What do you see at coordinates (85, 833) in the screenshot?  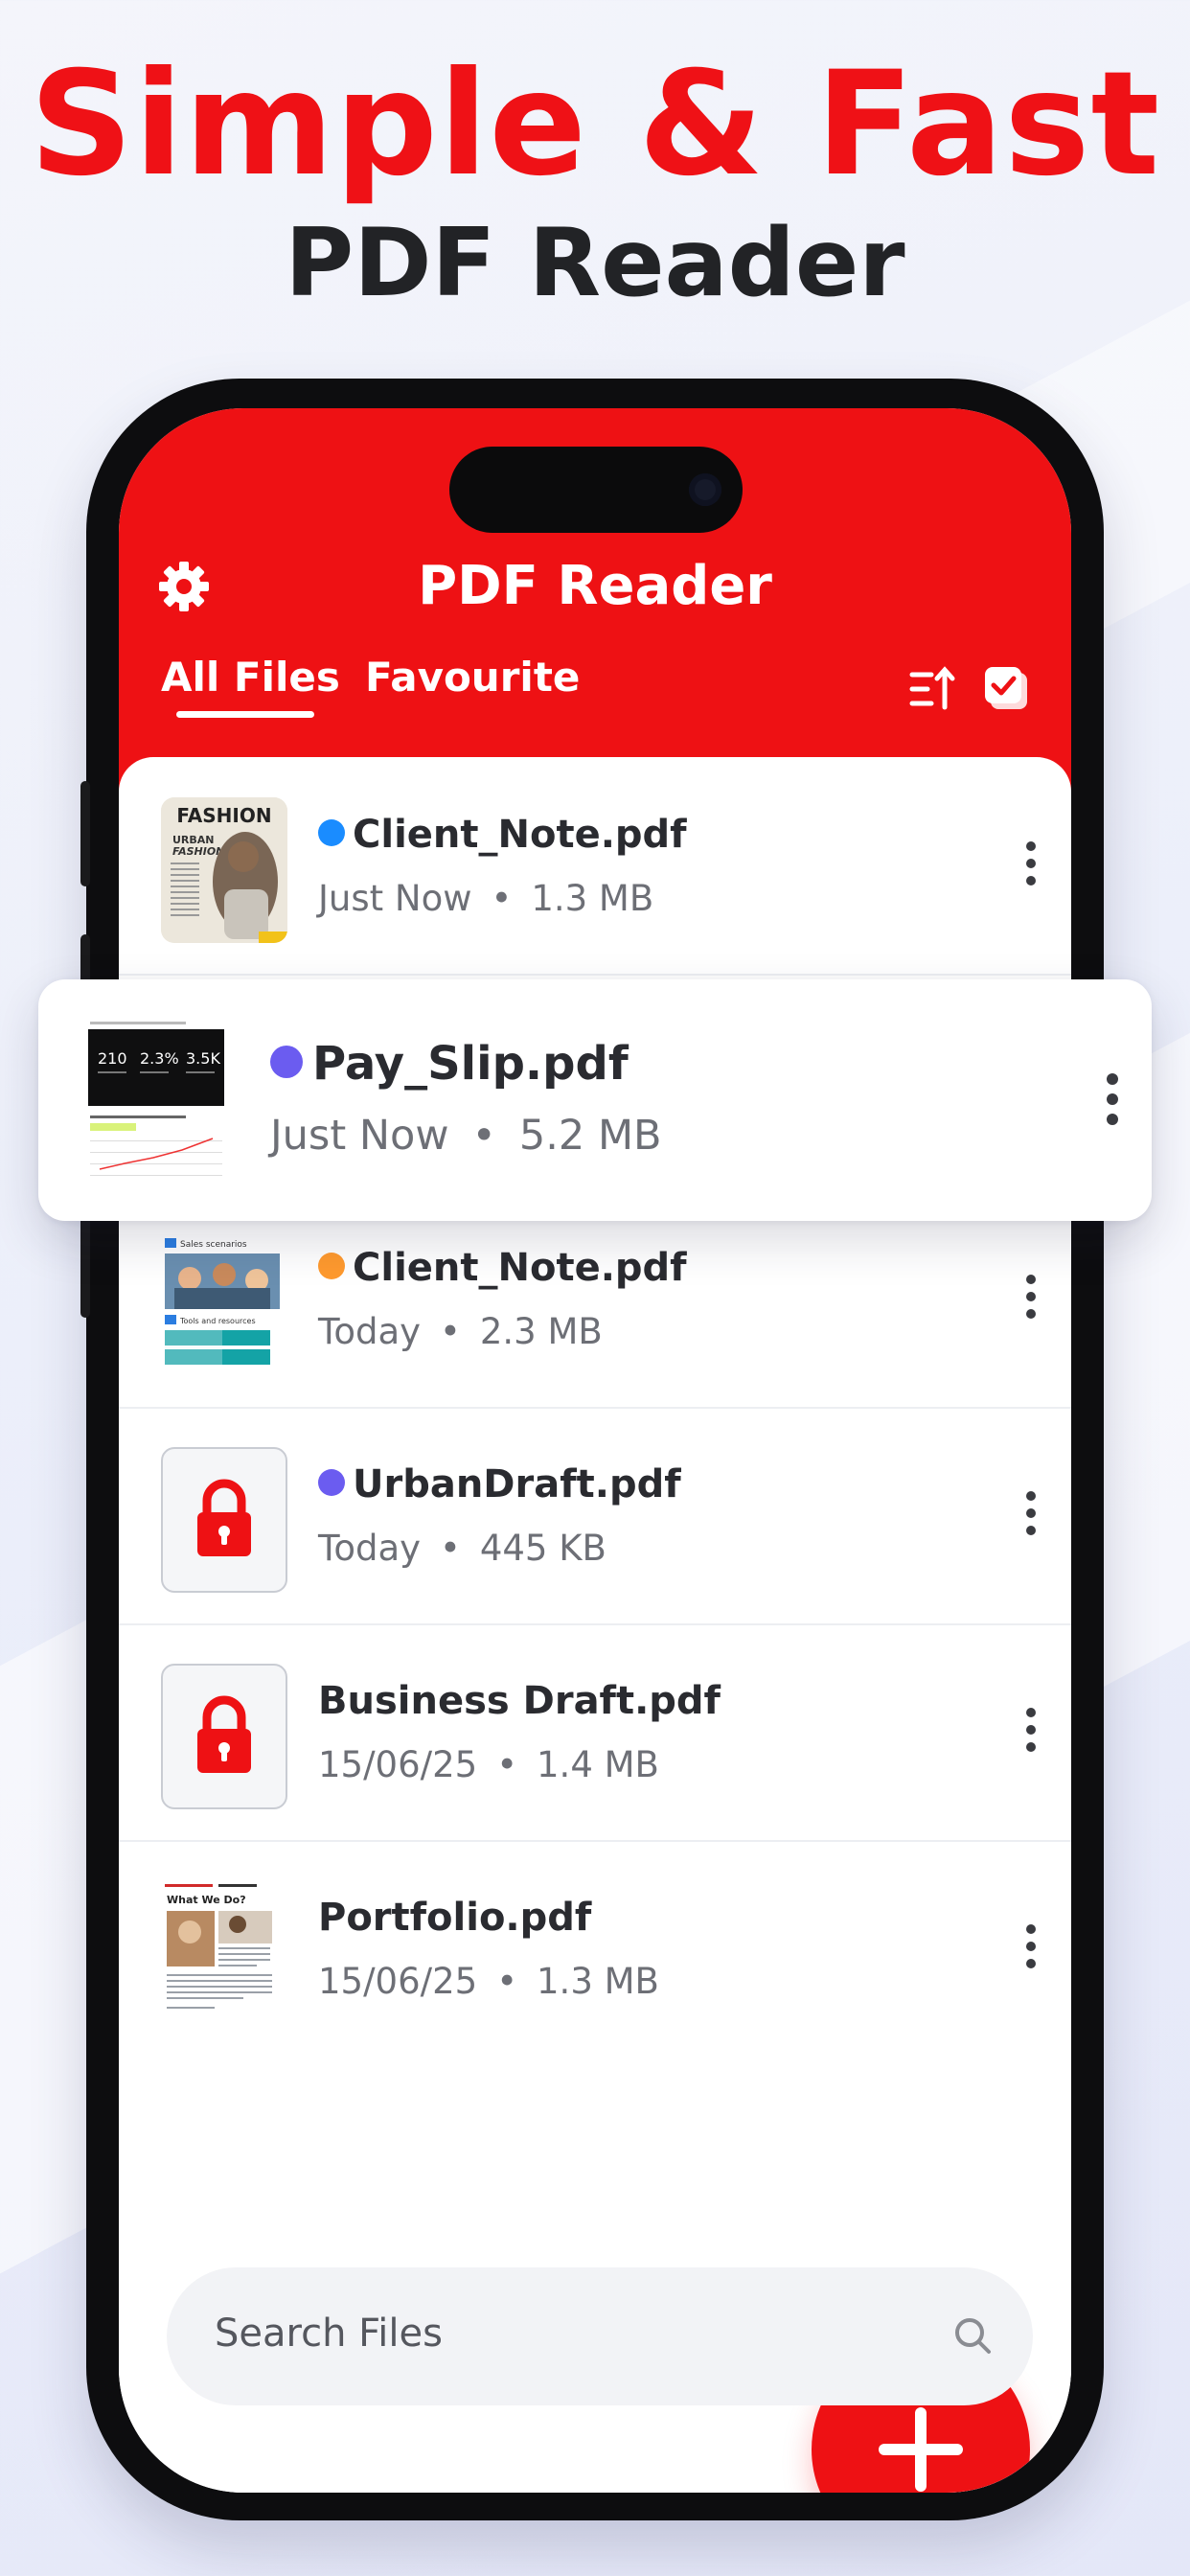 I see `phone-side-button` at bounding box center [85, 833].